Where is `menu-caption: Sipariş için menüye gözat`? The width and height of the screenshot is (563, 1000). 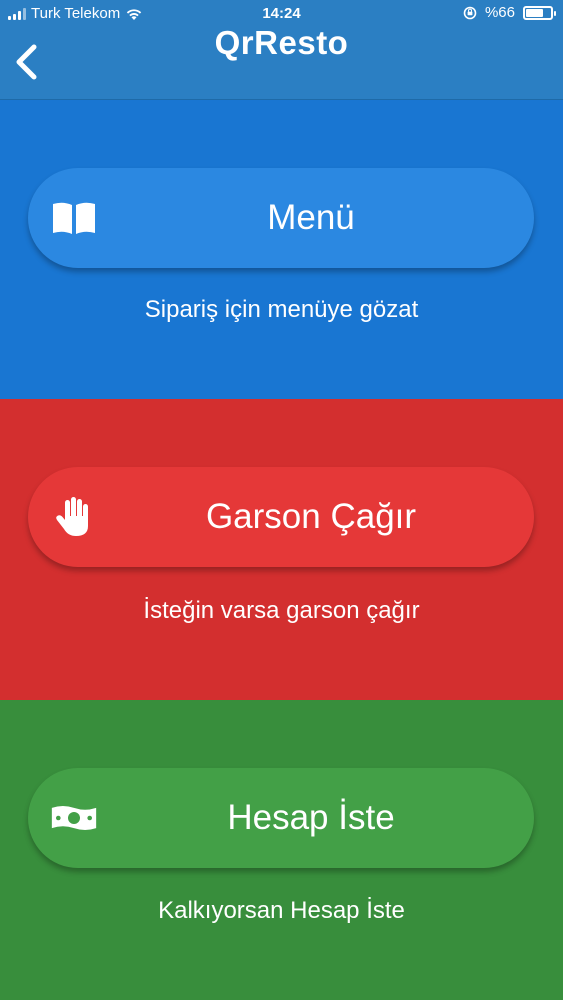
menu-caption: Sipariş için menüye gözat is located at coordinates (281, 309).